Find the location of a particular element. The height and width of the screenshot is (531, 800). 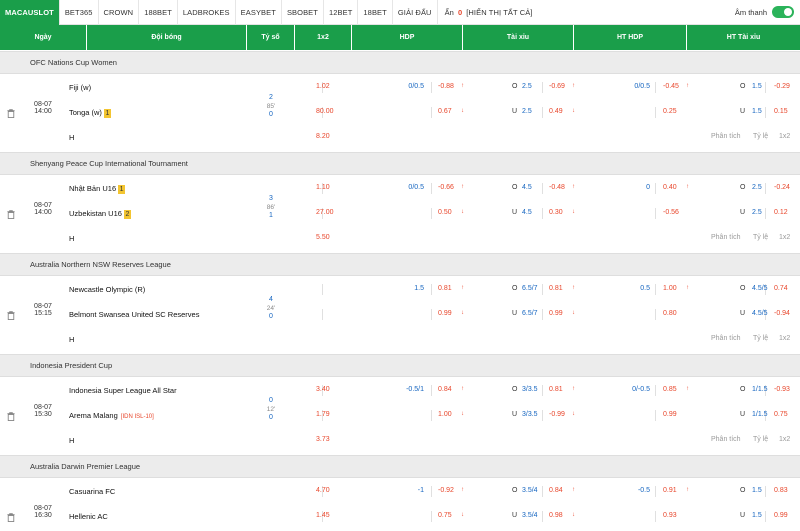

tab-ladbrokes: LADBROKES is located at coordinates (207, 12).